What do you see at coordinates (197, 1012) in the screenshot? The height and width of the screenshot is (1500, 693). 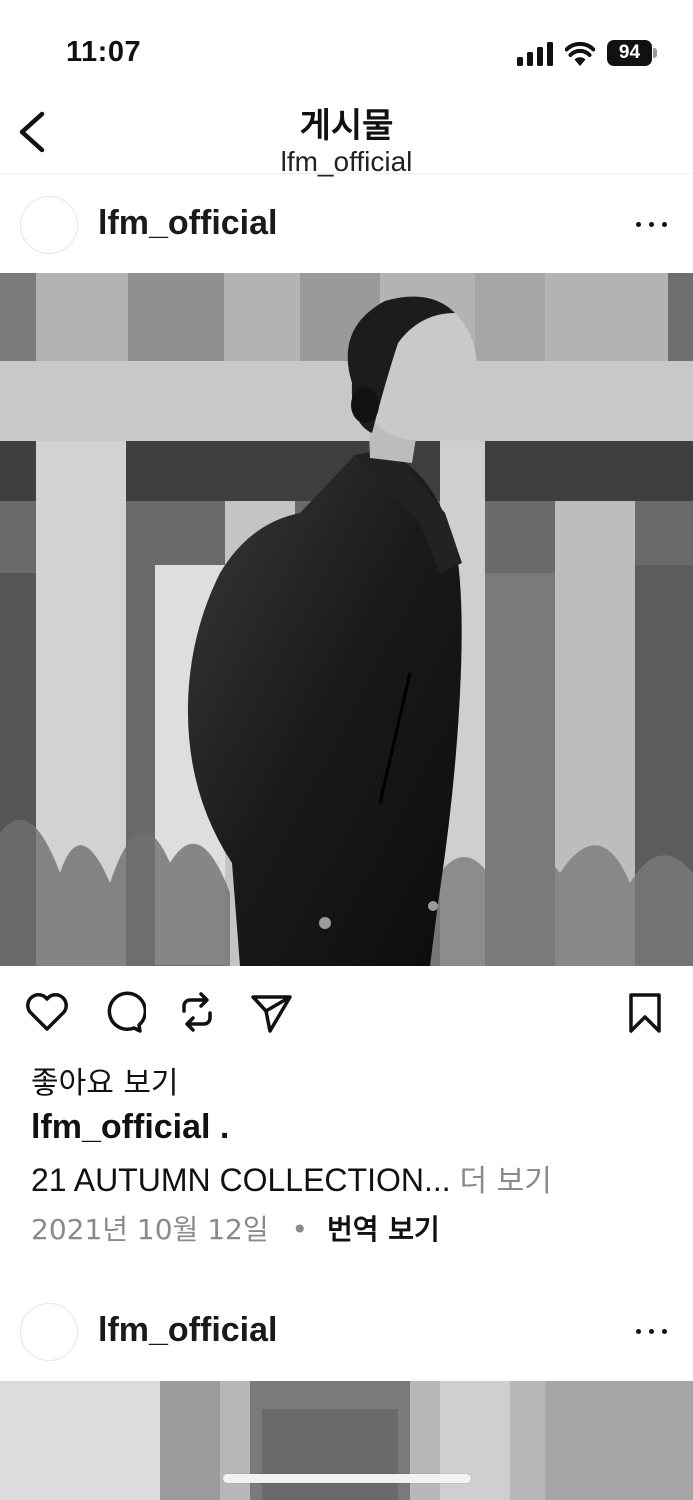 I see `repost-icon` at bounding box center [197, 1012].